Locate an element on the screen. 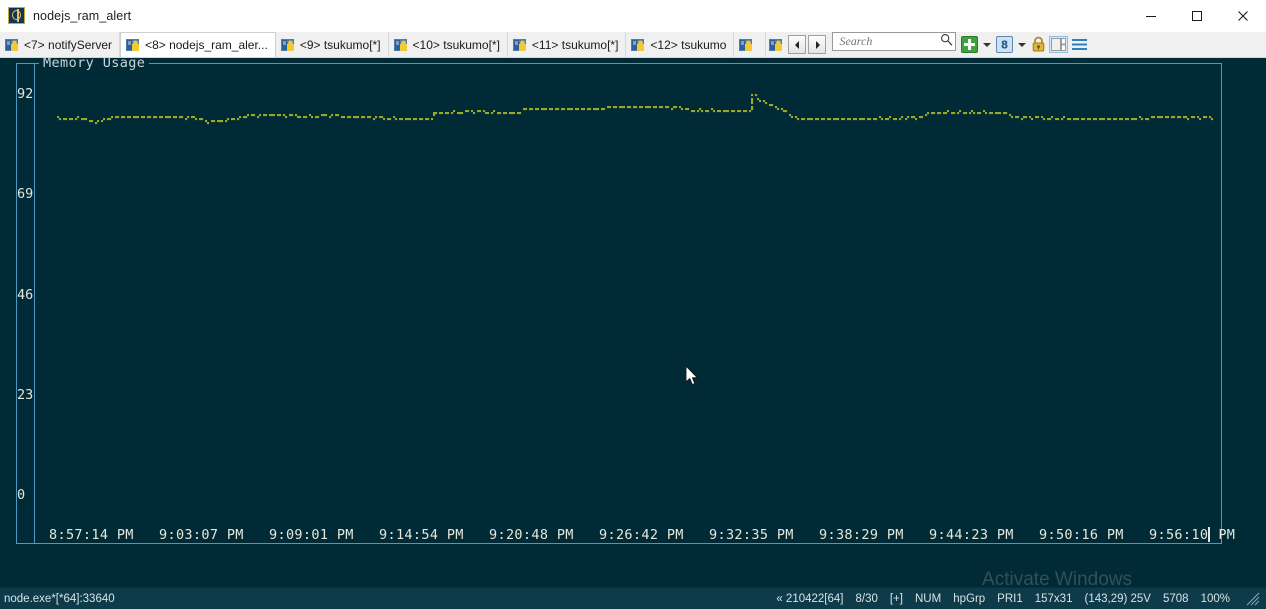 The height and width of the screenshot is (609, 1266). status-priority: PRI1 is located at coordinates (1010, 598).